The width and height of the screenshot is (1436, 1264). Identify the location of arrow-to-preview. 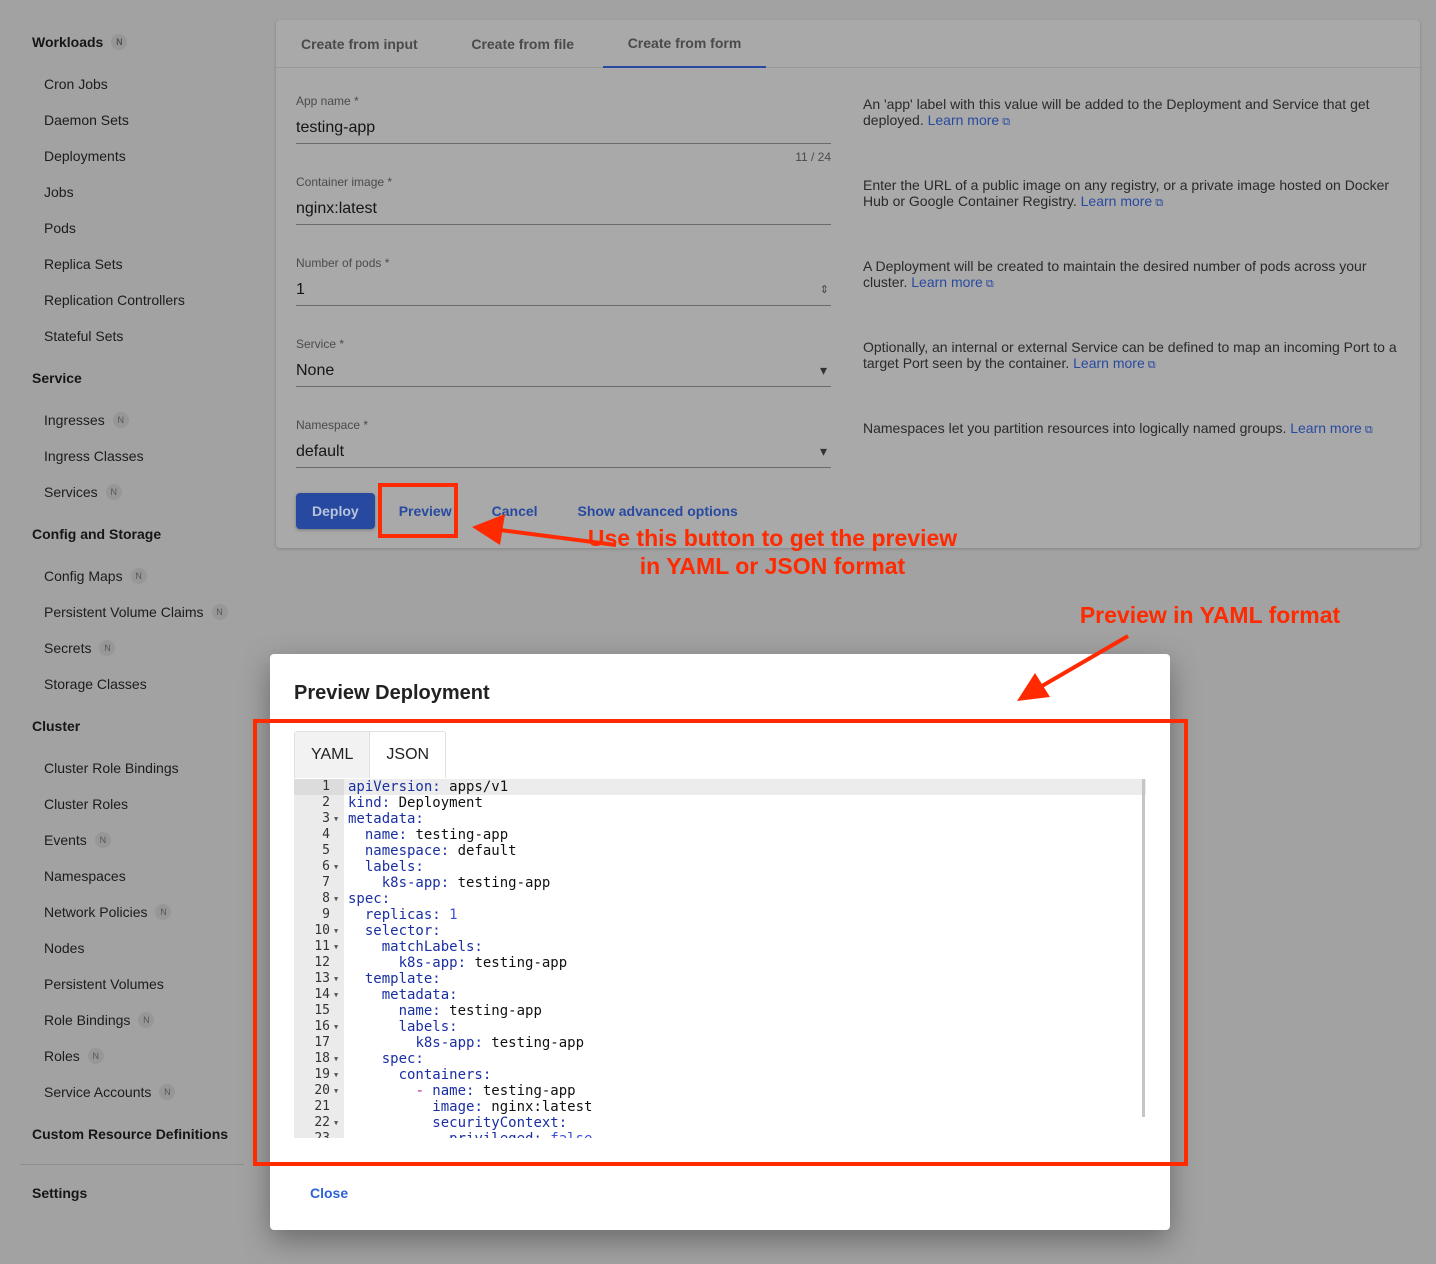
(558, 537).